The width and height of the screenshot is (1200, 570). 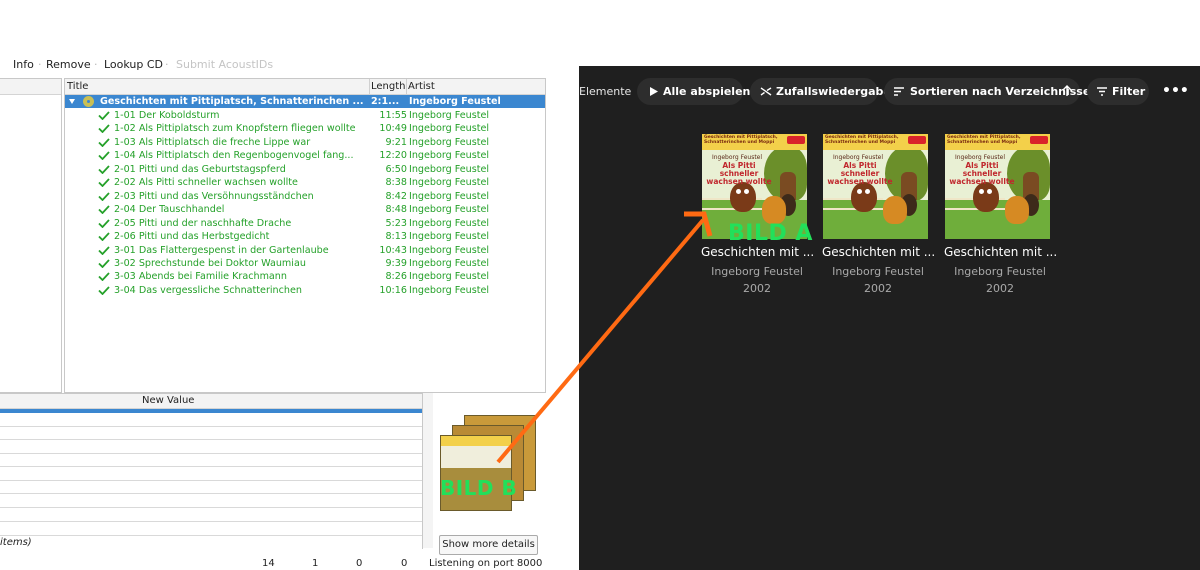 I want to click on shuffle-label: Zufallswiedergabe, so click(x=833, y=91).